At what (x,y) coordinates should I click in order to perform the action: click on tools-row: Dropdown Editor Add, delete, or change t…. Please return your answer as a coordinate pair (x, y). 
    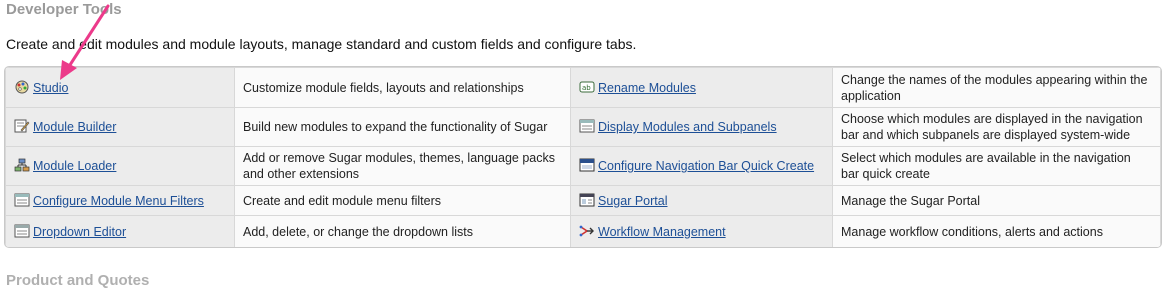
    Looking at the image, I should click on (583, 231).